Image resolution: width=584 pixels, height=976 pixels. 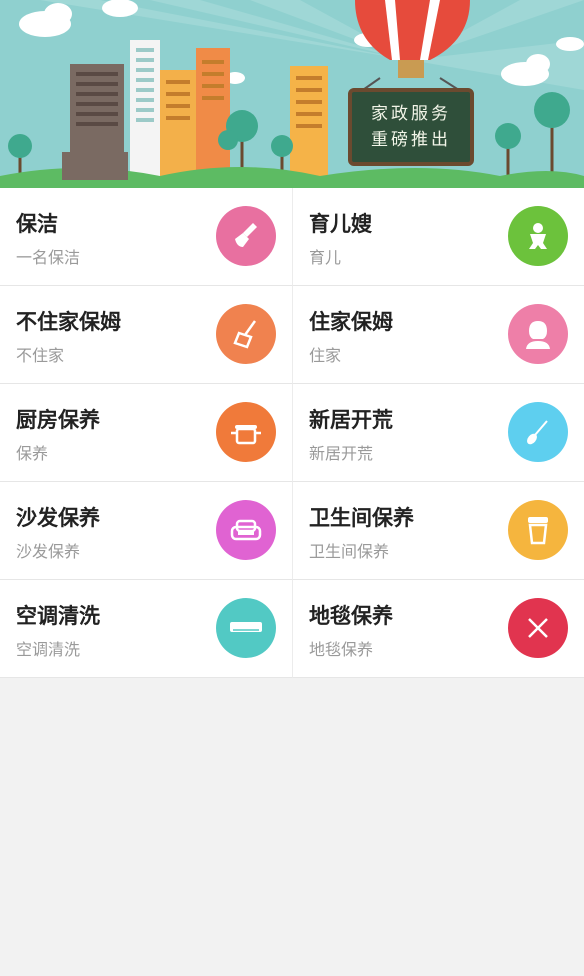 What do you see at coordinates (438, 237) in the screenshot?
I see `service-item-nanny-baby: 育儿嫂 育儿` at bounding box center [438, 237].